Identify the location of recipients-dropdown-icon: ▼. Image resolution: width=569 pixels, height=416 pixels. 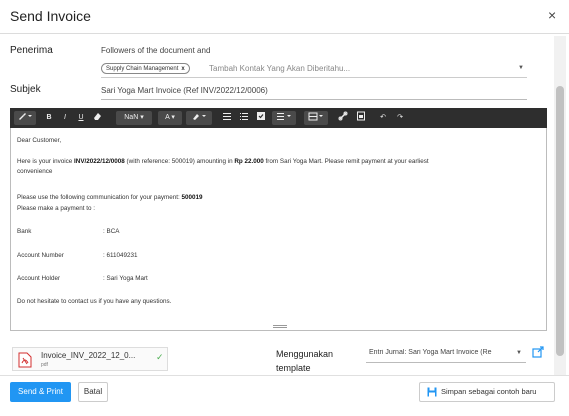
(521, 68).